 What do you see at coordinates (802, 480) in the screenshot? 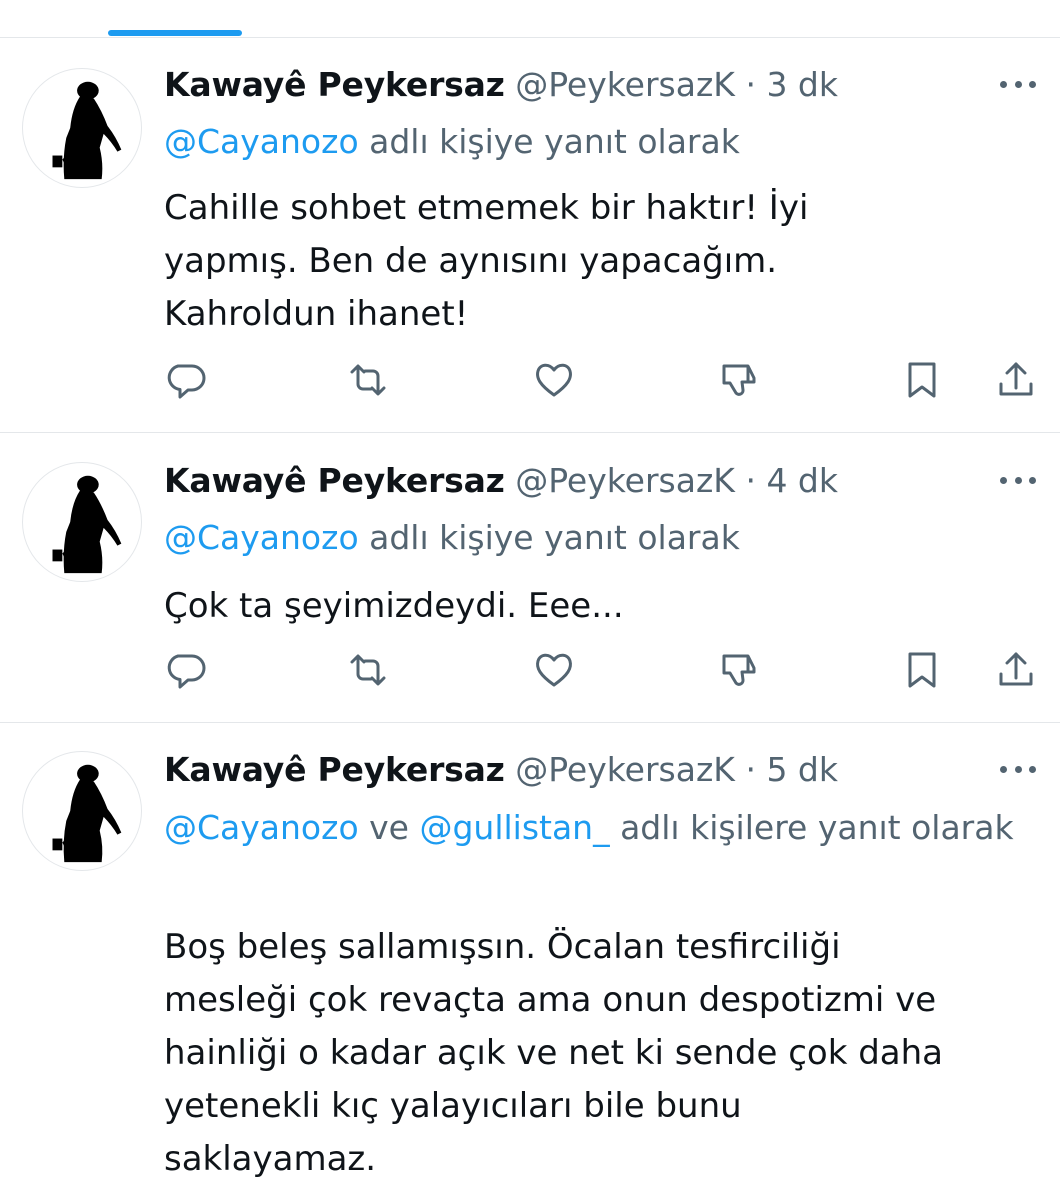
I see `timestamp: 4 dk` at bounding box center [802, 480].